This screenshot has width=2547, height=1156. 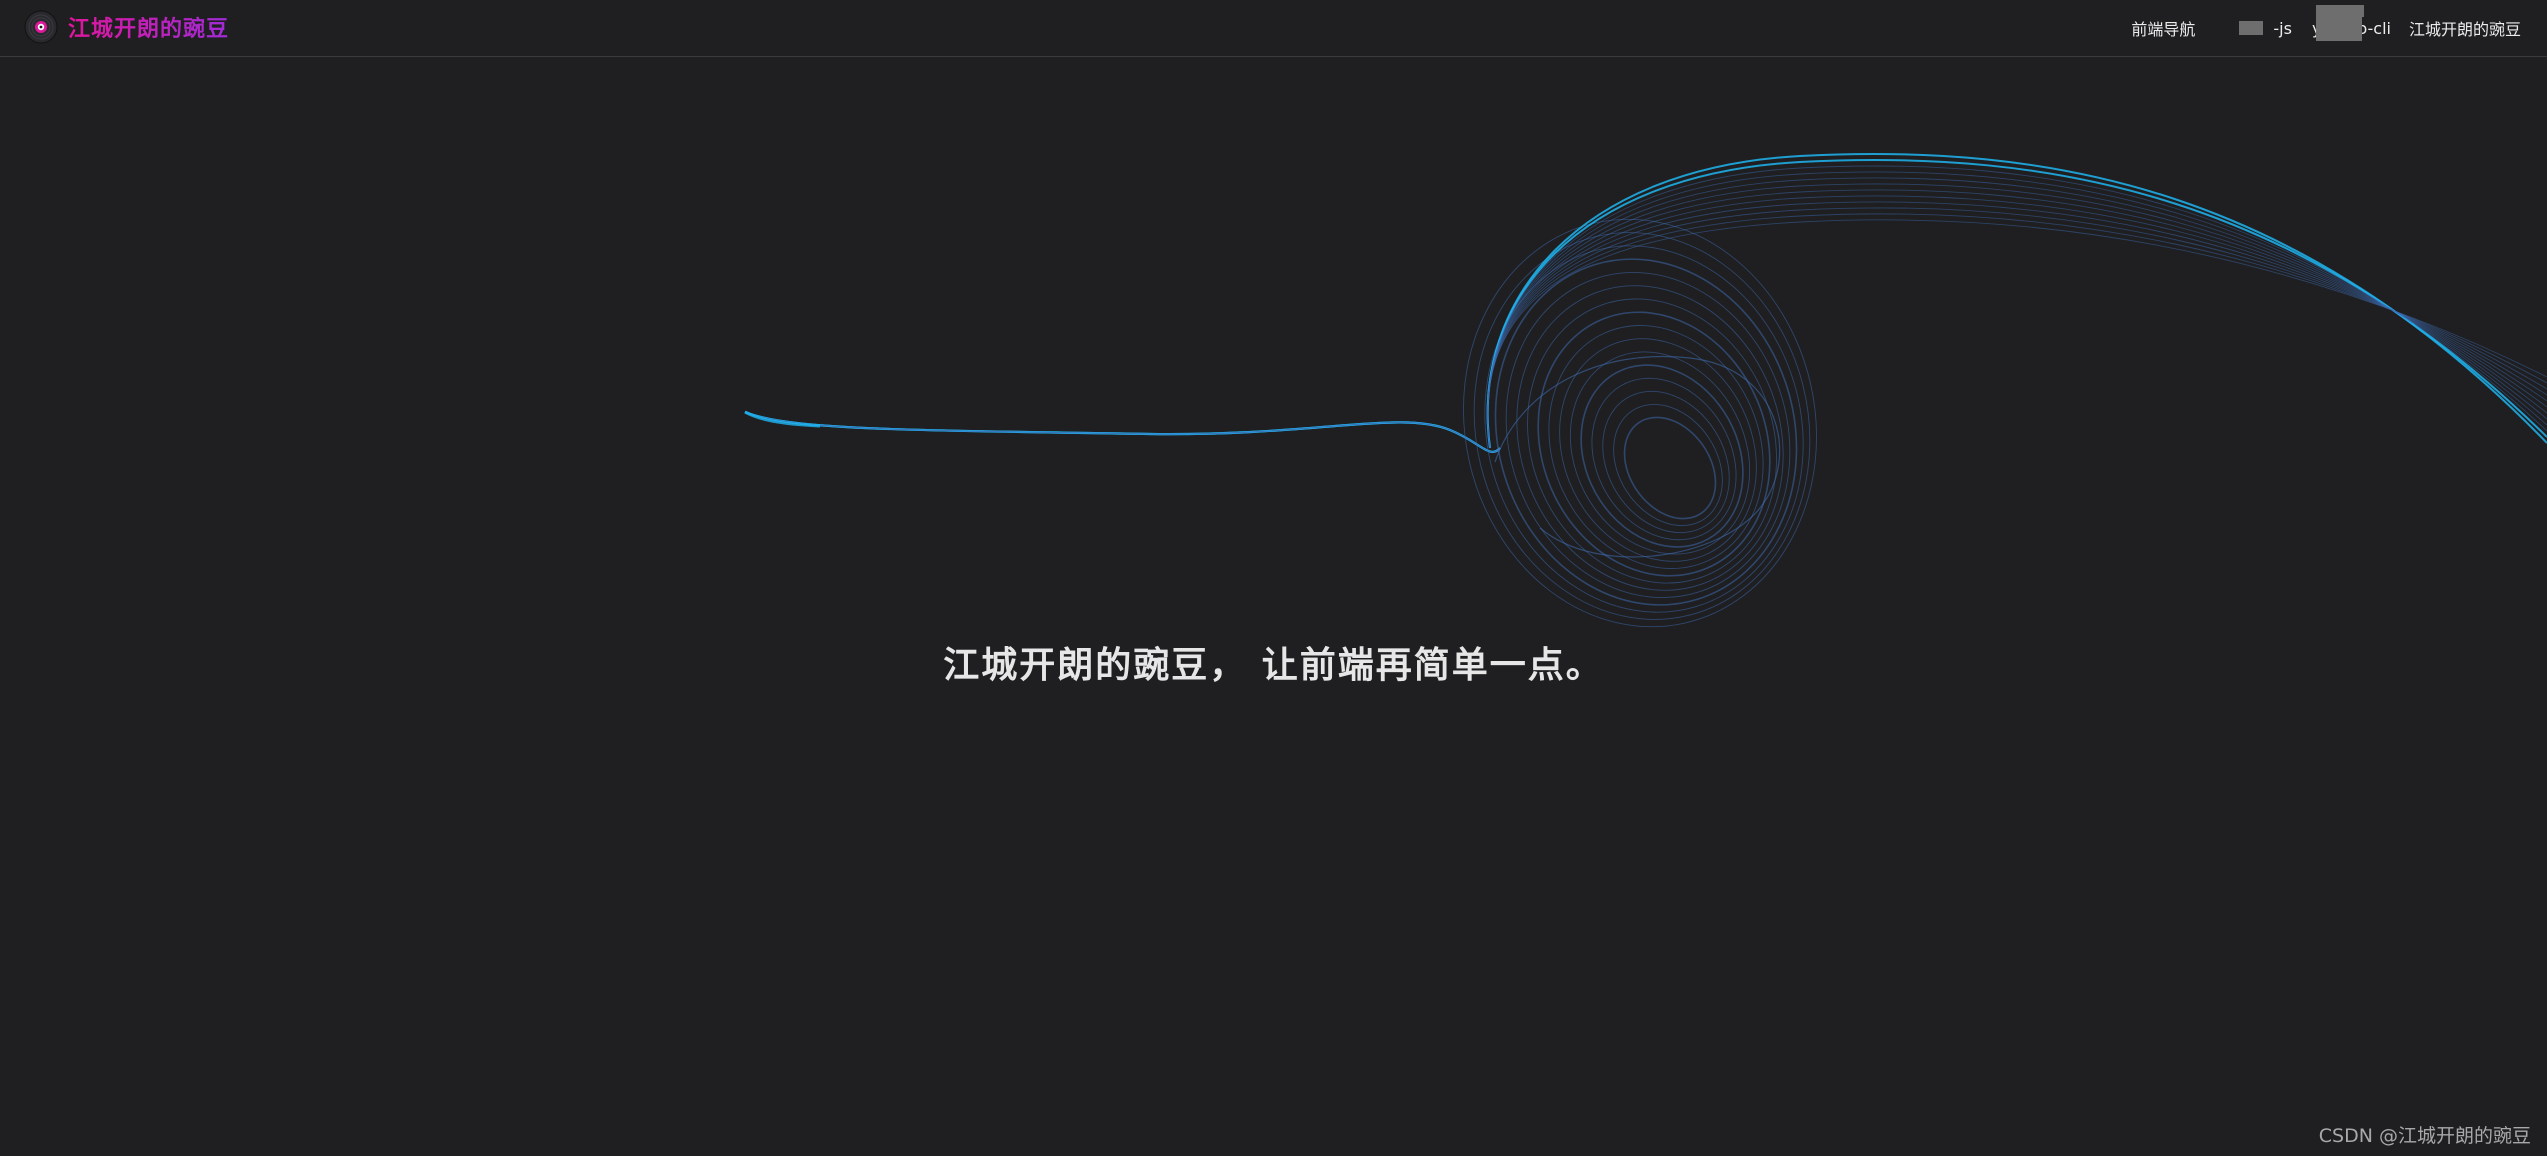 I want to click on nav-item-js: -js, so click(x=2253, y=28).